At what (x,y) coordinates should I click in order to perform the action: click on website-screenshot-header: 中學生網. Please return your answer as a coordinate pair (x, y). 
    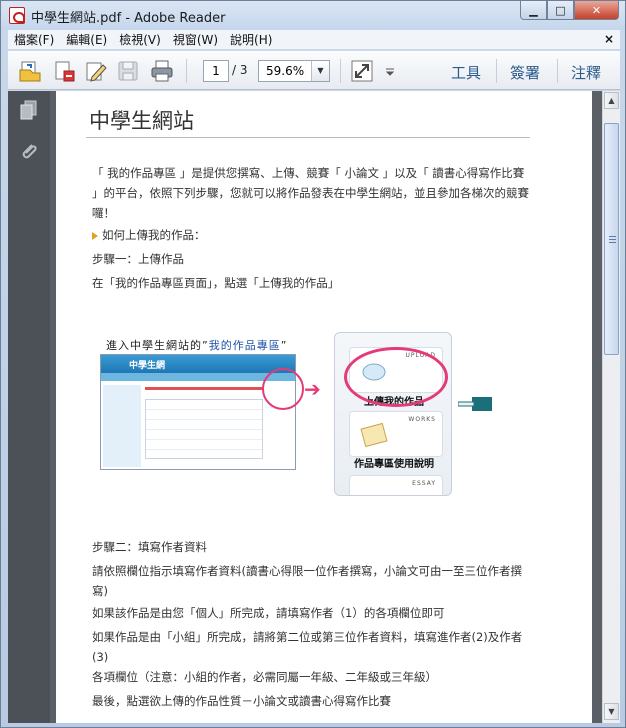
    Looking at the image, I should click on (198, 364).